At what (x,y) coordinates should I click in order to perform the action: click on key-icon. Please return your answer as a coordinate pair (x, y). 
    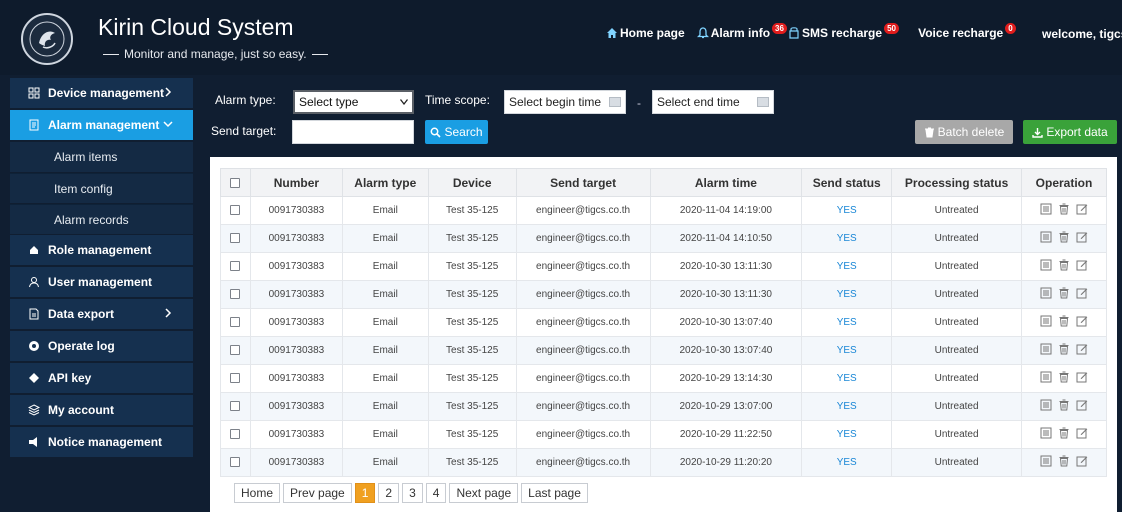
    Looking at the image, I should click on (34, 378).